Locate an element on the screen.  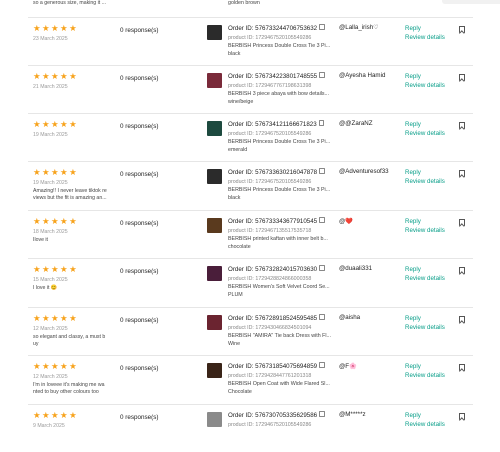
review-date: 23 March 2025 is located at coordinates (50, 39).